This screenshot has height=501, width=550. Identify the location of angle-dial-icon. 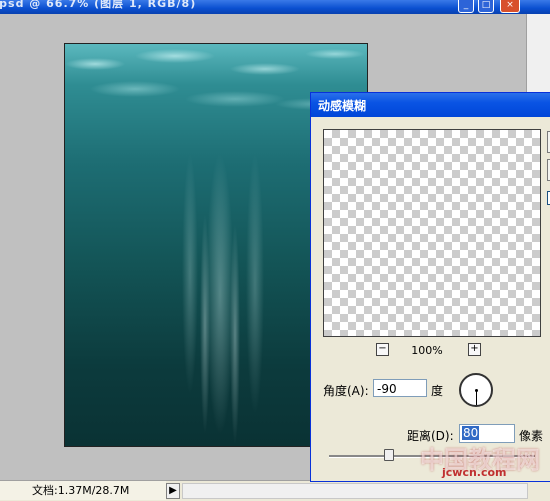
(476, 390).